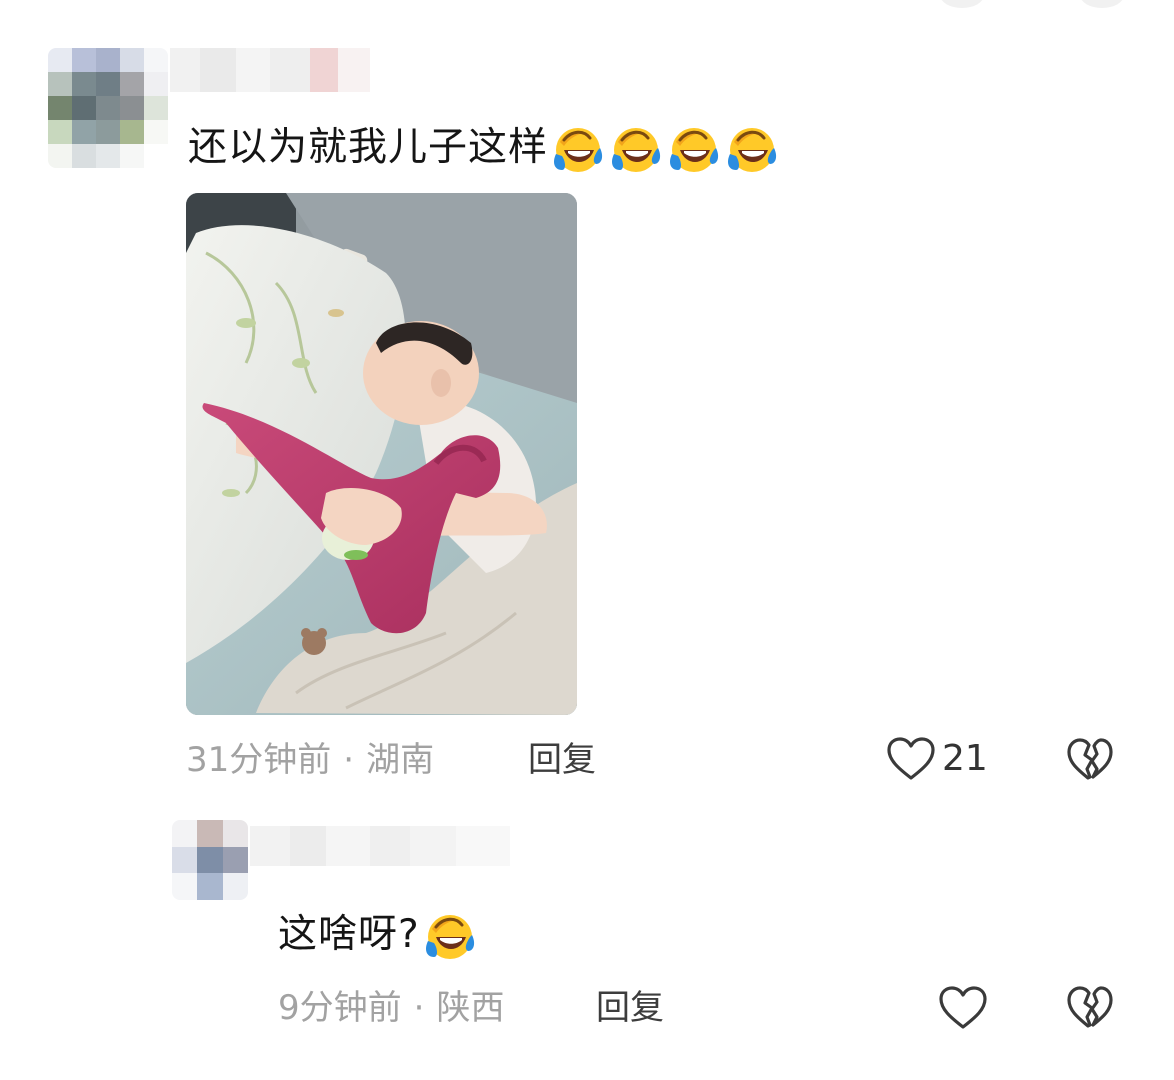 The image size is (1174, 1080). Describe the element at coordinates (368, 147) in the screenshot. I see `comment-body: 还以为就我儿子这样` at that location.